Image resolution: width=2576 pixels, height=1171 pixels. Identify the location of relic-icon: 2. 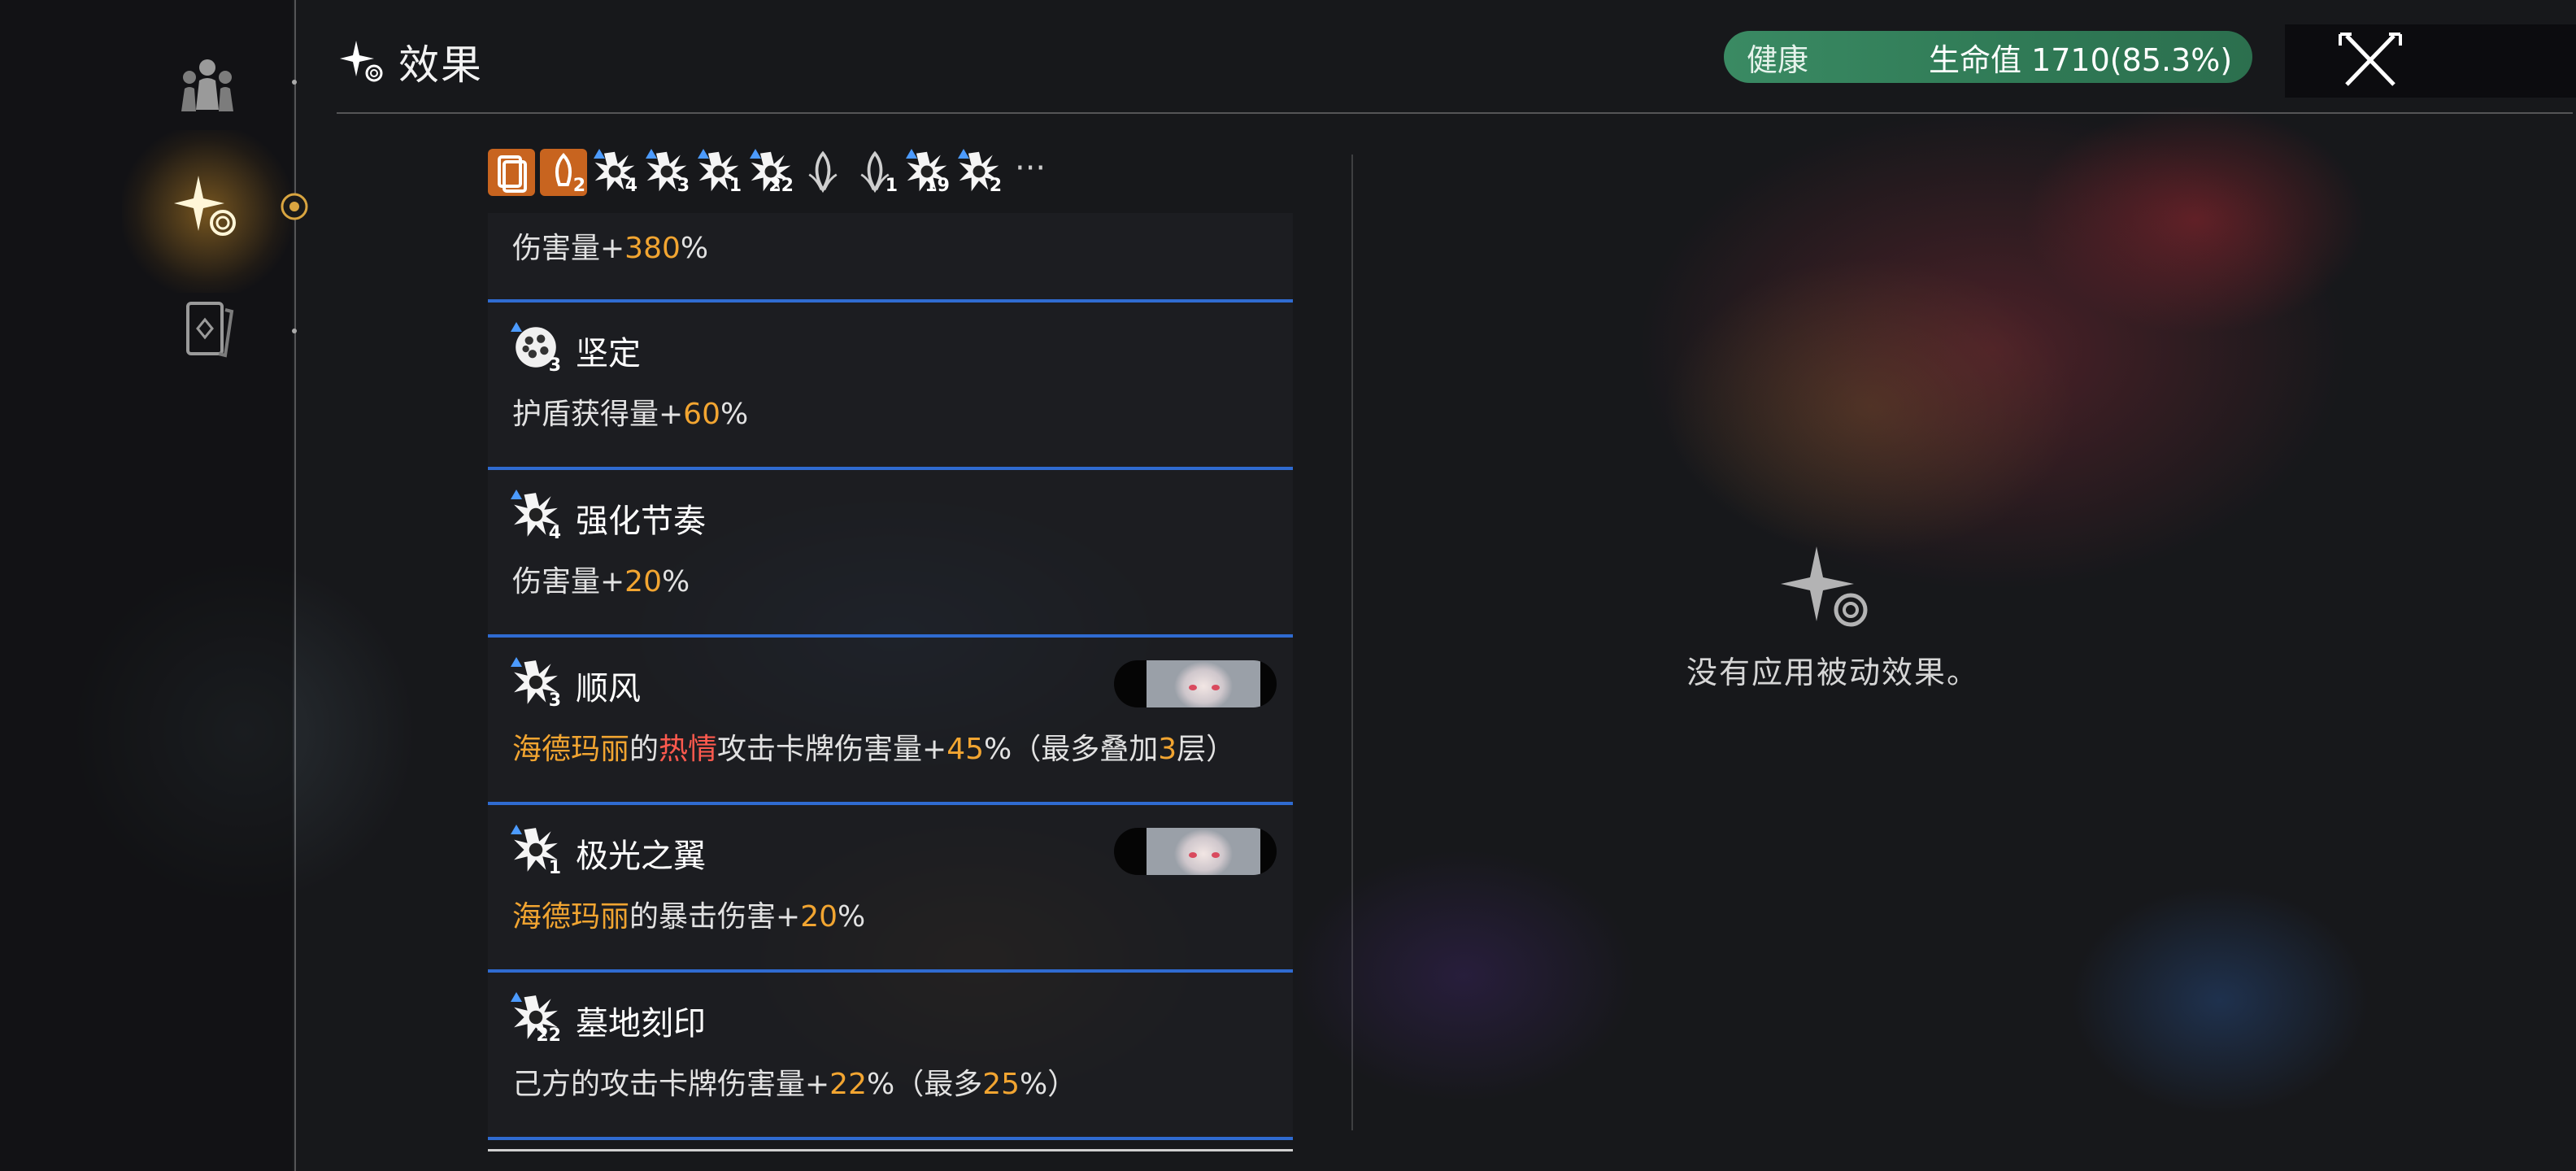
(563, 172).